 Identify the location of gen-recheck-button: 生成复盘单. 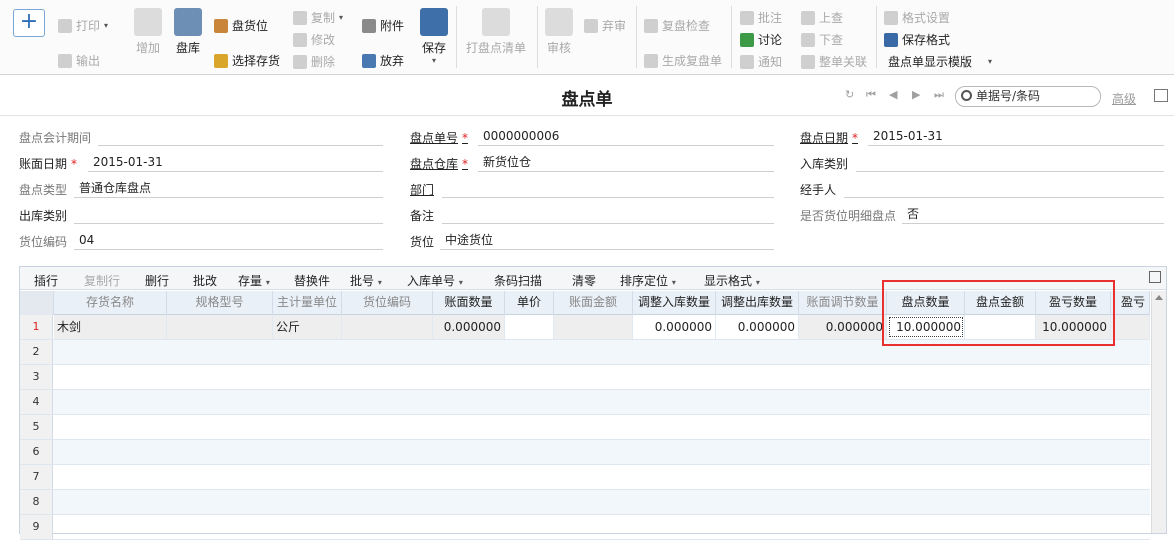
(683, 60).